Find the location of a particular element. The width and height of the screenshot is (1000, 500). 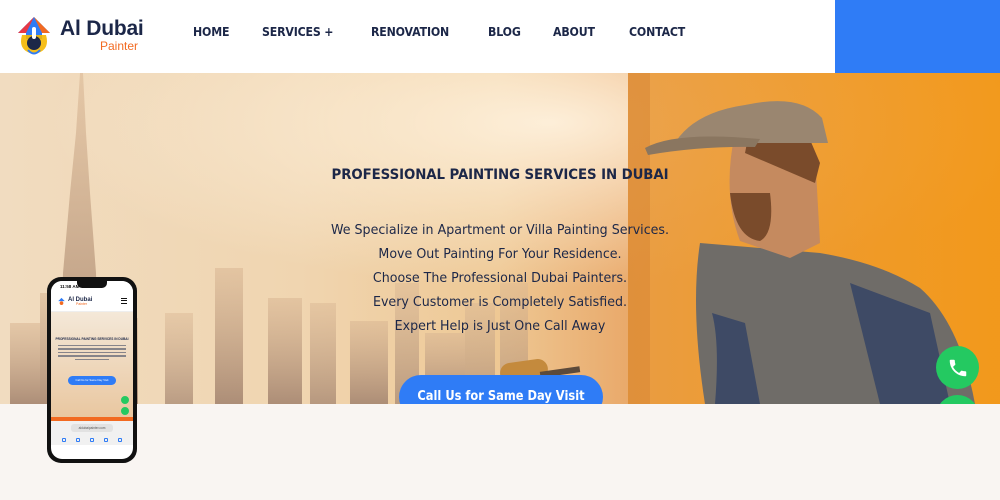

mobile-url-bar: aldubaipainter.com is located at coordinates (92, 428).